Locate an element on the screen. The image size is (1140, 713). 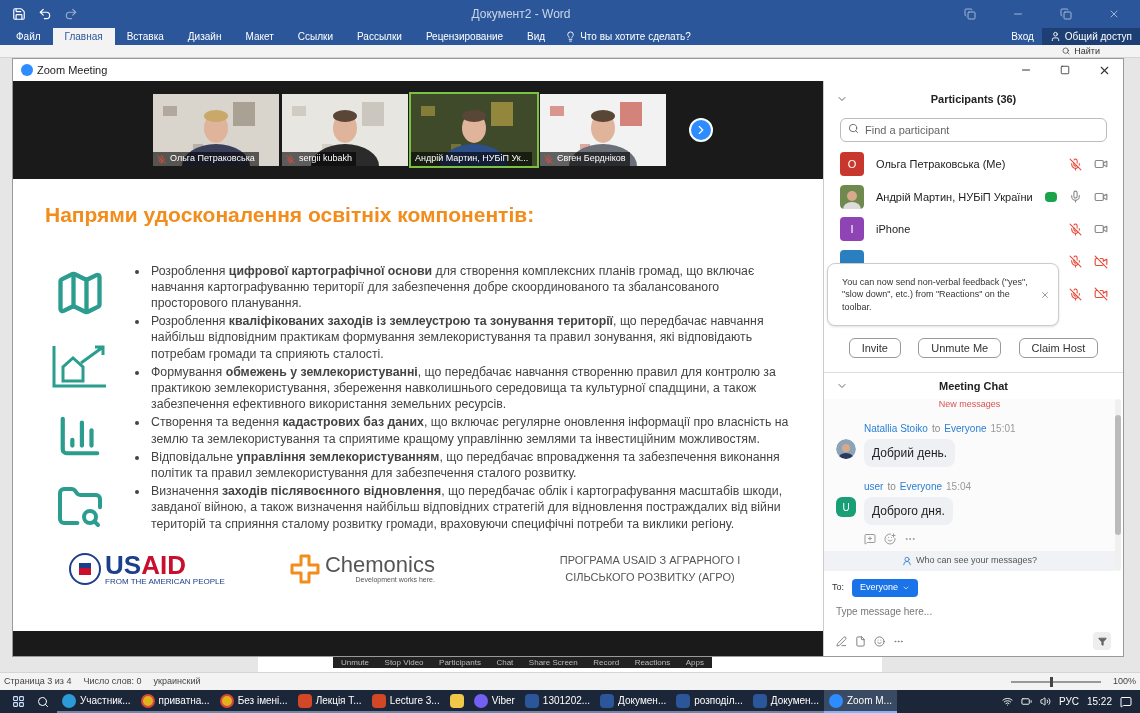
toolbar-label: Share Screen is located at coordinates (553, 662).